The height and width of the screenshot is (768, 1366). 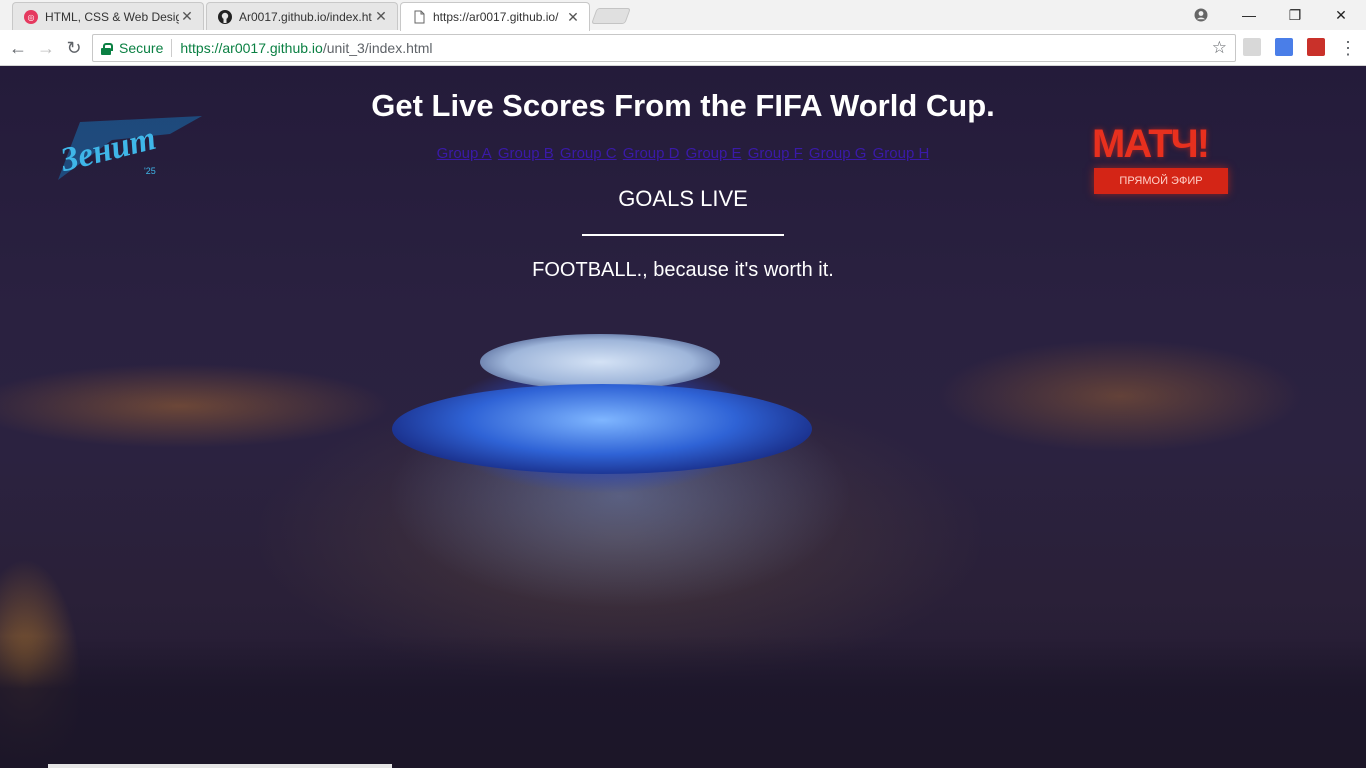 What do you see at coordinates (901, 153) in the screenshot?
I see `group-h-link: Group H` at bounding box center [901, 153].